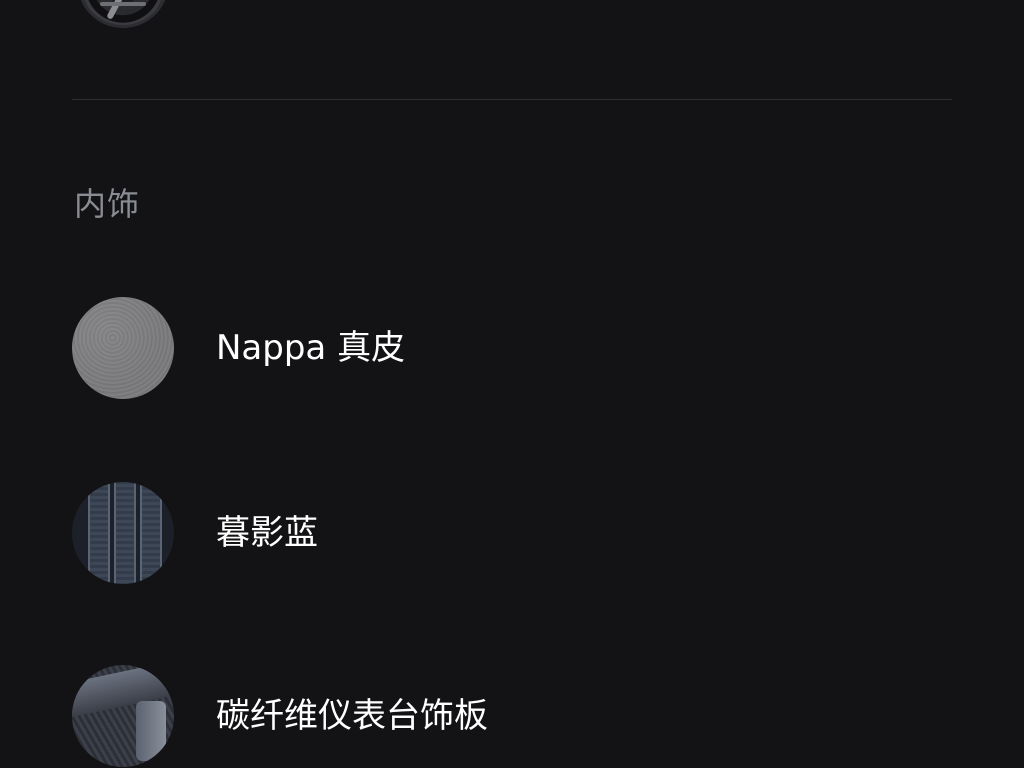 This screenshot has height=768, width=1024. I want to click on section-title-interior: 内饰, so click(107, 204).